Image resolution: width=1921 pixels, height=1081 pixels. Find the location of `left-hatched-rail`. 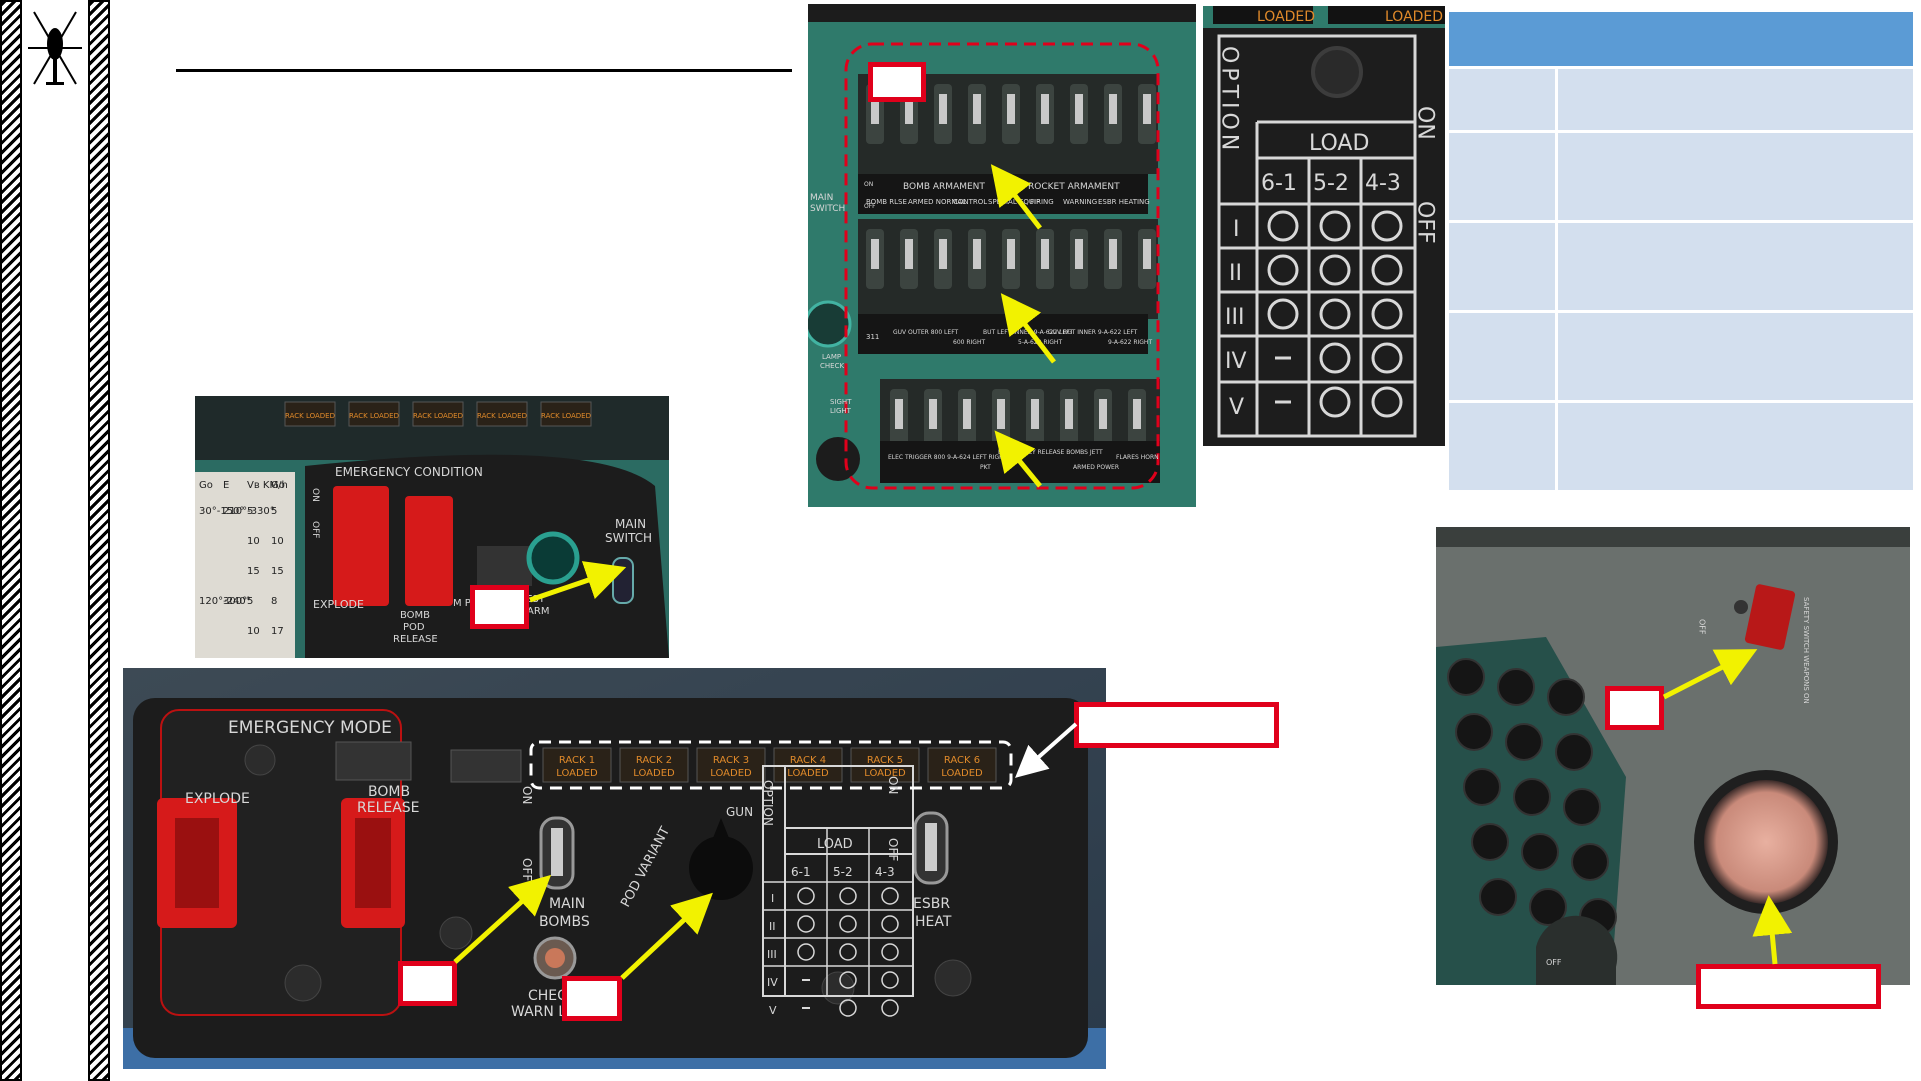

left-hatched-rail is located at coordinates (11, 540).